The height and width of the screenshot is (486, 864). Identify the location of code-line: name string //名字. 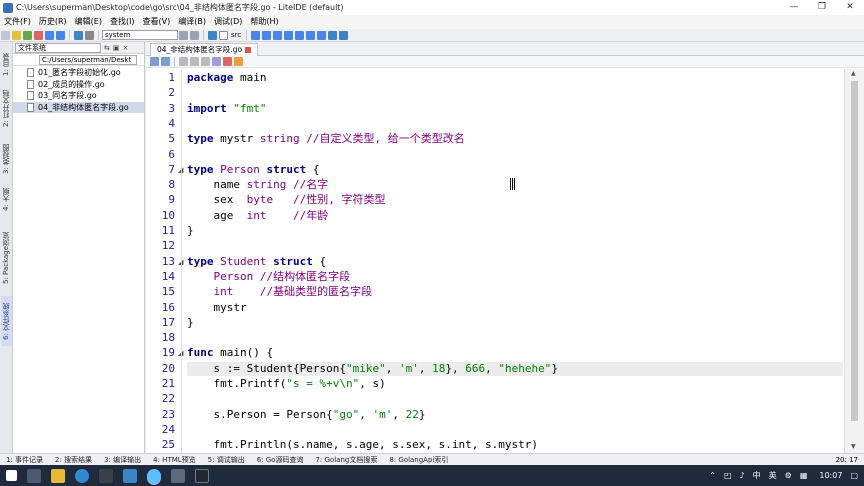
(257, 185).